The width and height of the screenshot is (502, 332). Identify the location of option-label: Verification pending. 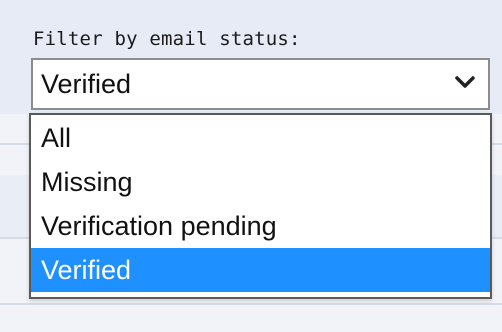
(159, 226).